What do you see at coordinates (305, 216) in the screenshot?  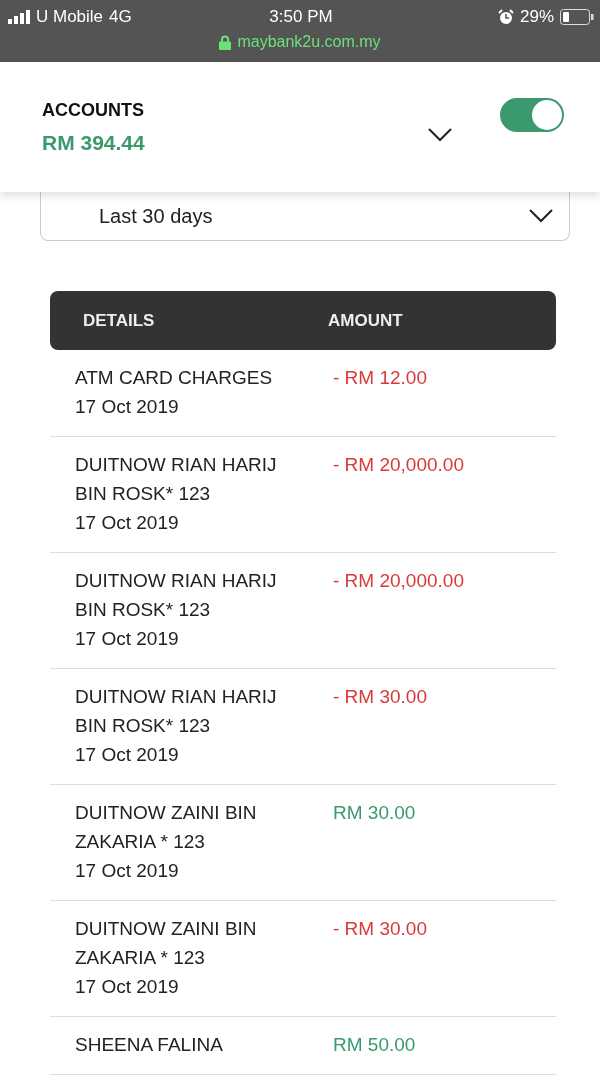 I see `period-dropdown: Last 30 days` at bounding box center [305, 216].